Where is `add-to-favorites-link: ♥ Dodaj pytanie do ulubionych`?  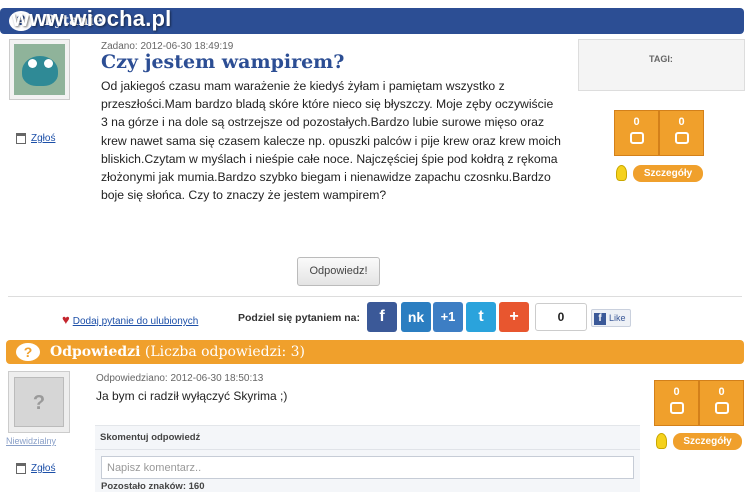
add-to-favorites-link: ♥ Dodaj pytanie do ulubionych is located at coordinates (130, 319).